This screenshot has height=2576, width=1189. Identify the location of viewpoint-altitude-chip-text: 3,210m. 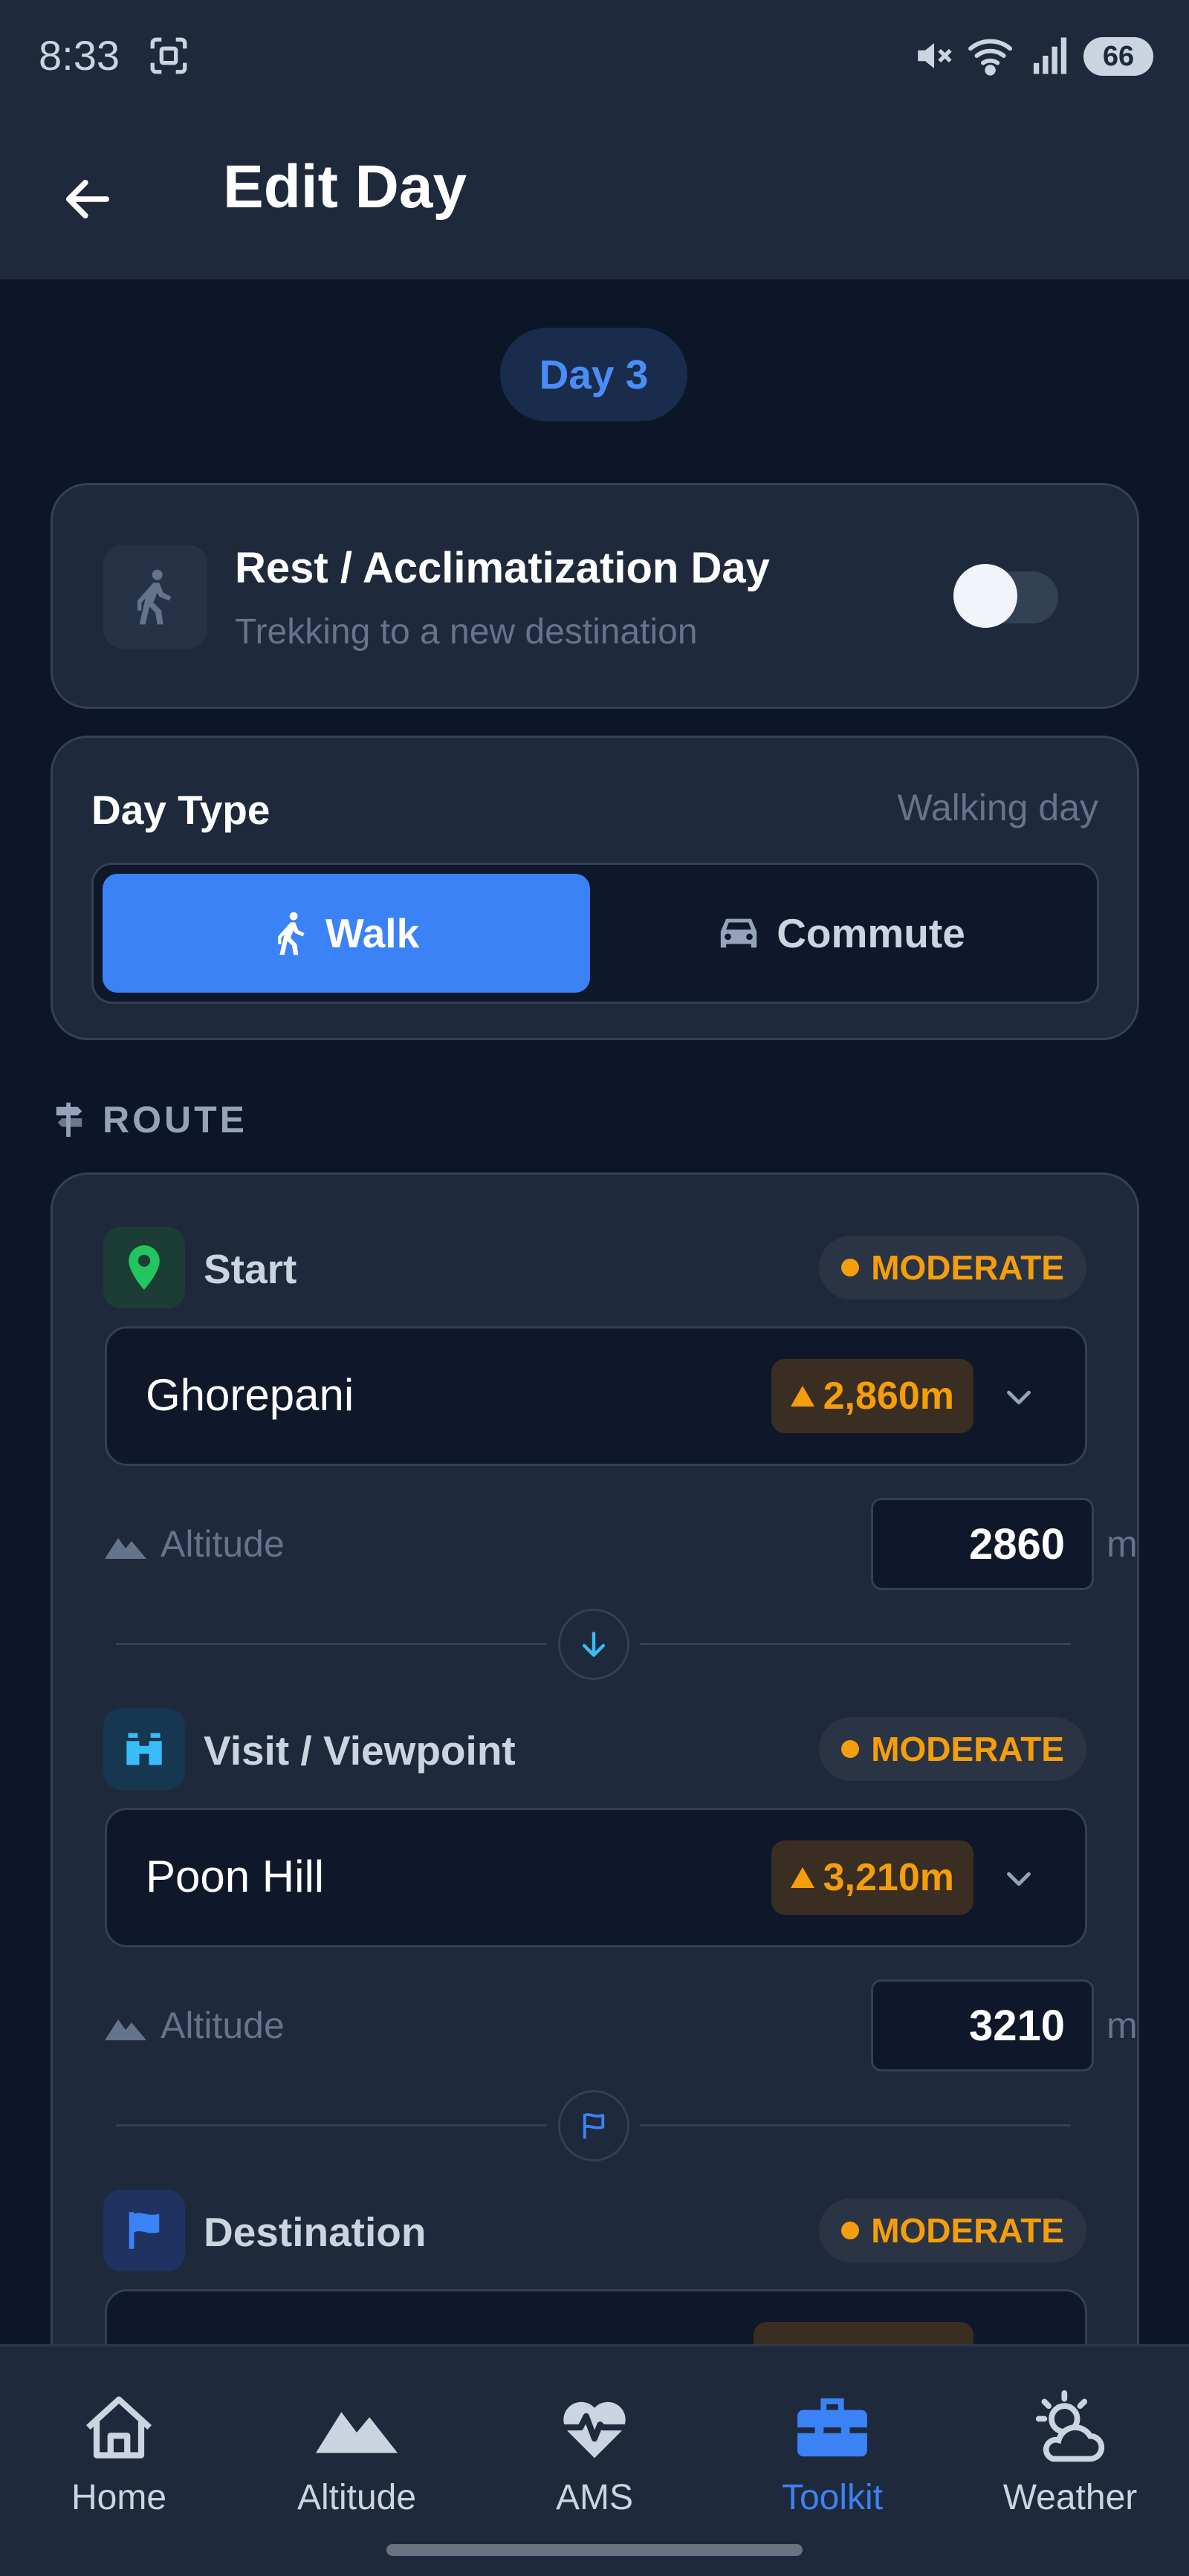
(889, 1877).